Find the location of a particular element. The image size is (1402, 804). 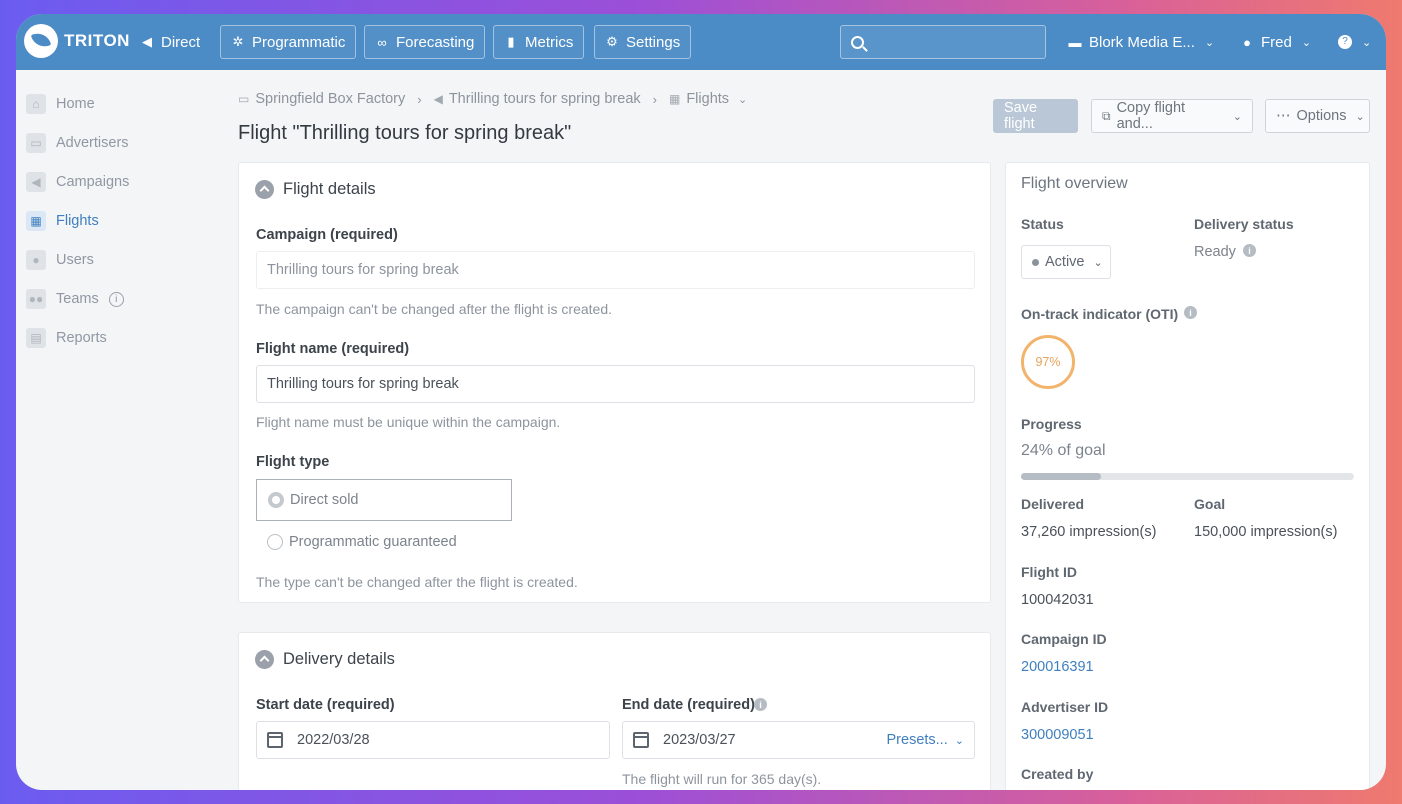

org-switcher: ▬ Blork Media E... ⌄ is located at coordinates (1141, 42).